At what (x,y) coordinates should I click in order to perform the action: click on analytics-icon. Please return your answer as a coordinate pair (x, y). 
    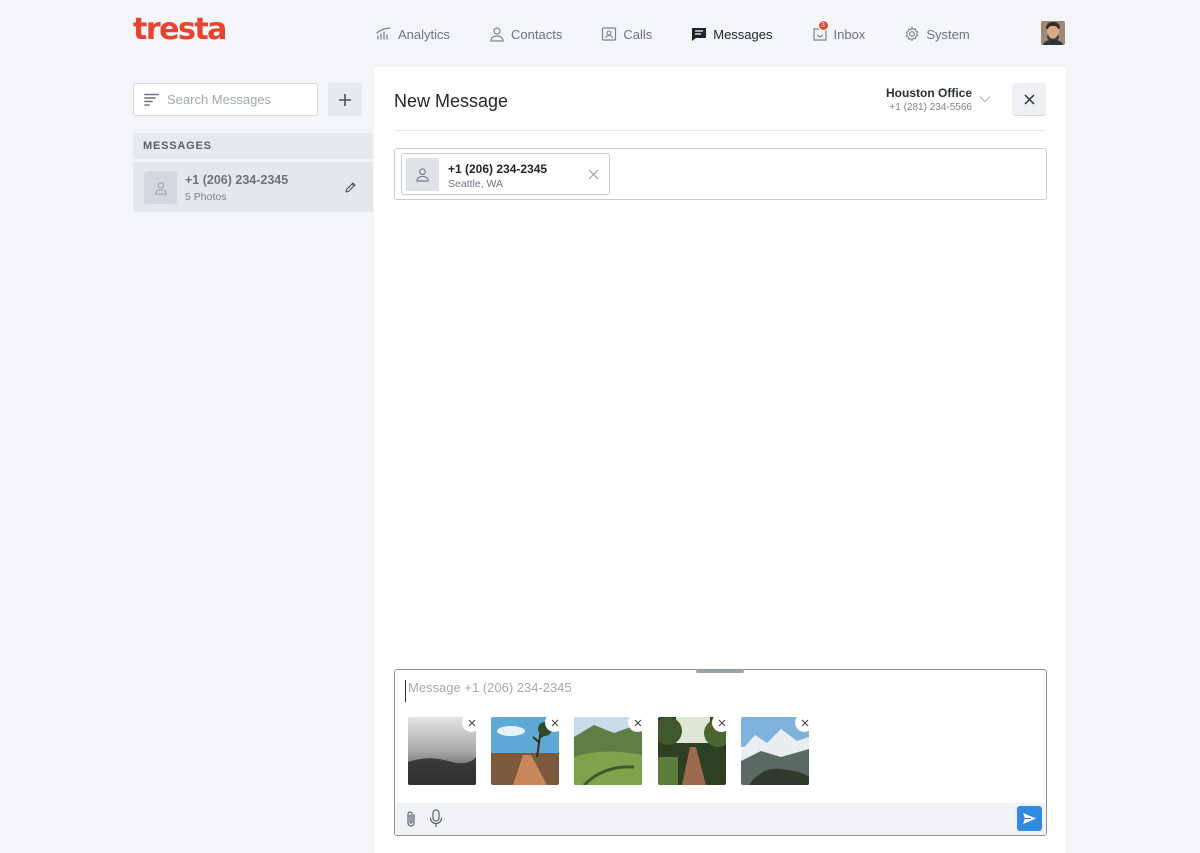
    Looking at the image, I should click on (383, 33).